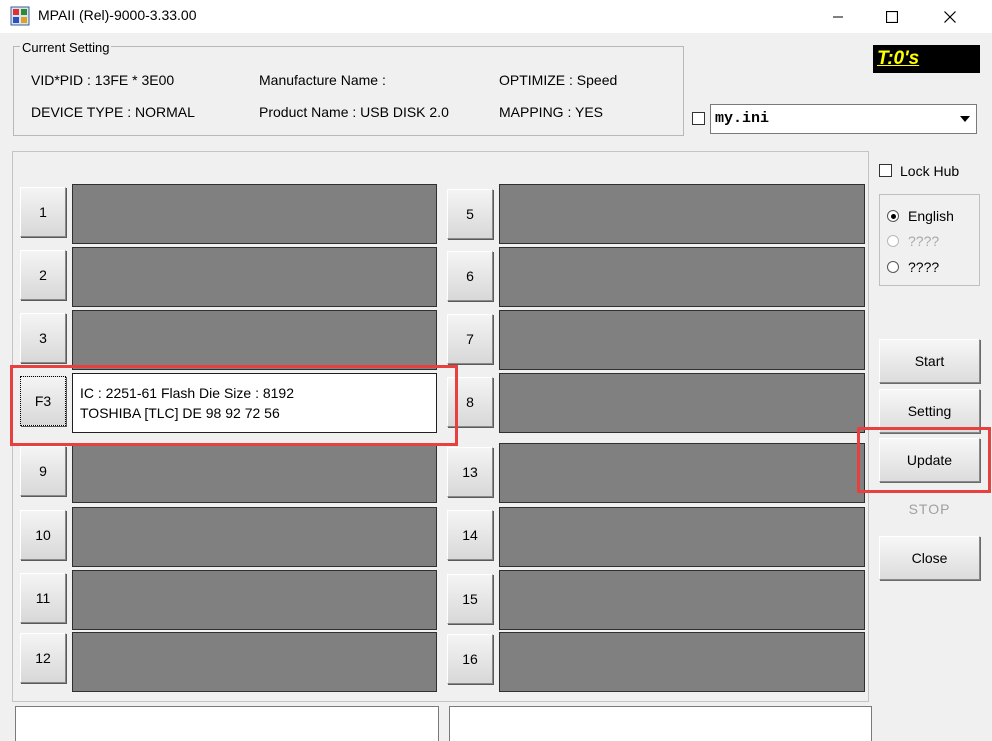 The width and height of the screenshot is (992, 741). I want to click on close-button: Close, so click(929, 558).